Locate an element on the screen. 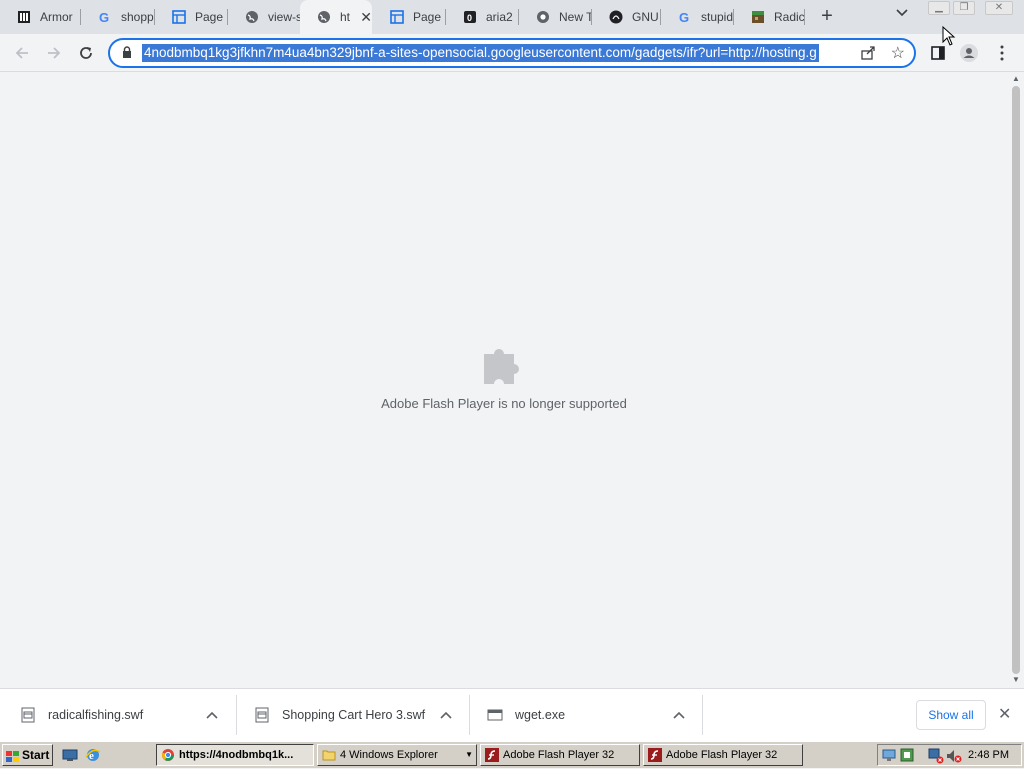  scrollbar-thumb is located at coordinates (1016, 380).